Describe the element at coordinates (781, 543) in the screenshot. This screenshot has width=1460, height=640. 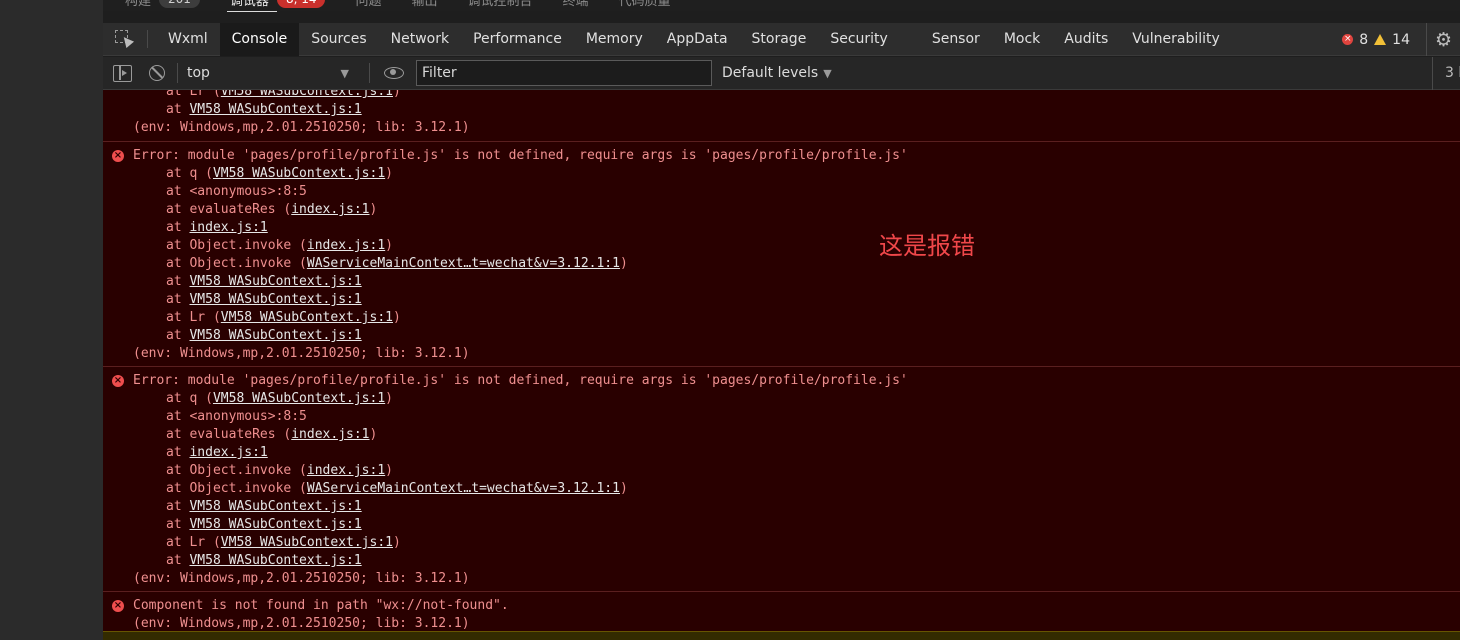
I see `stack-frame: at Lr (VM58 WASubContext.js:1)` at that location.